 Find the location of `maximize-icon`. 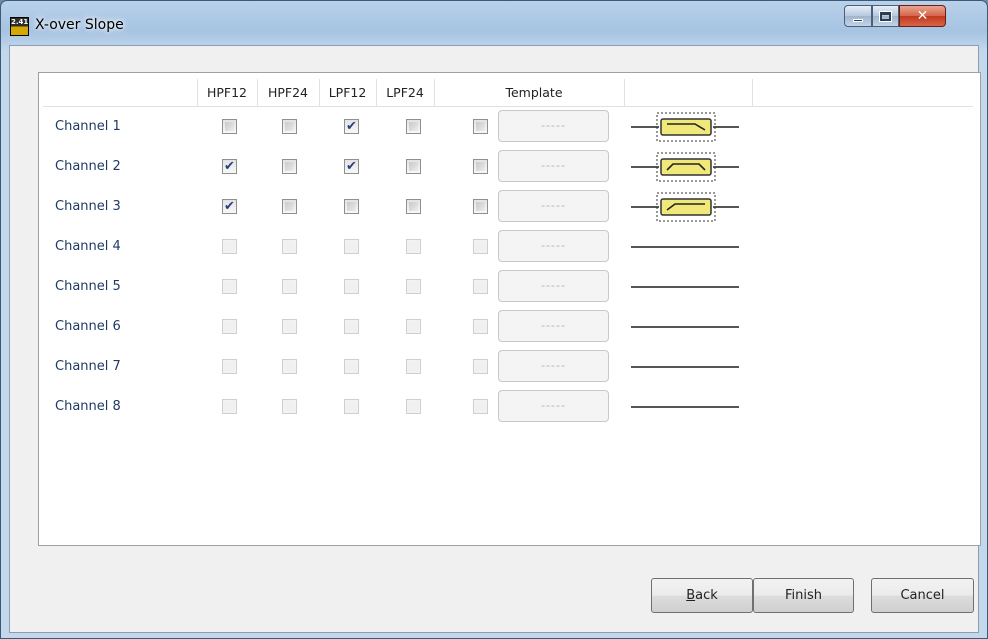

maximize-icon is located at coordinates (885, 16).